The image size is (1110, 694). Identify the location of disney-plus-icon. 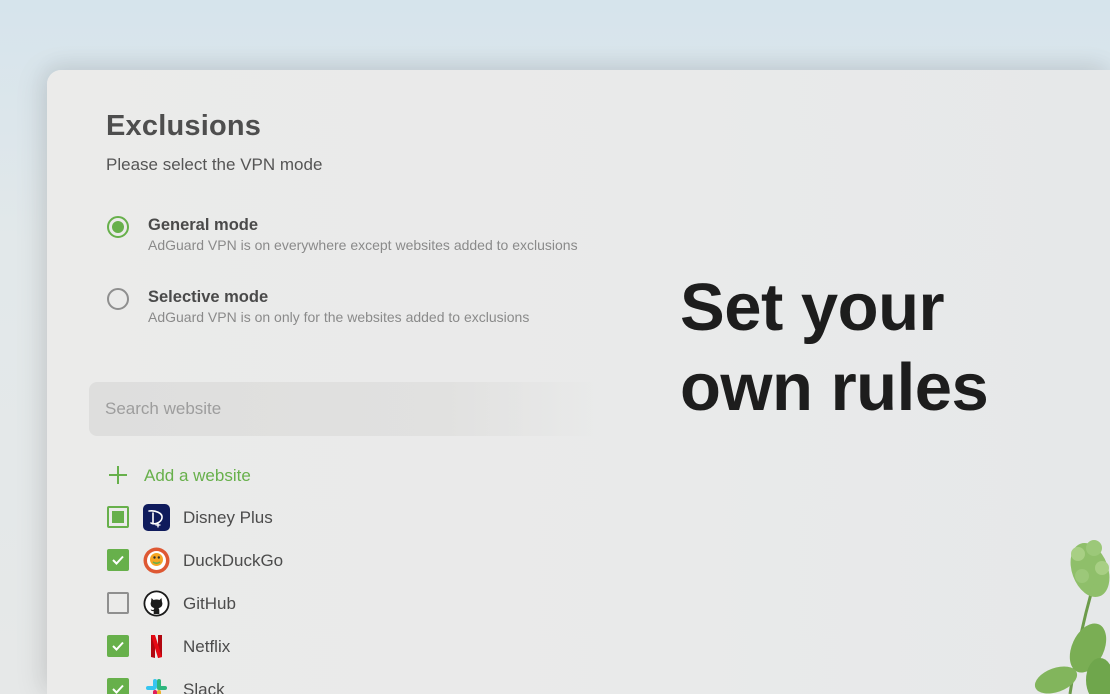
(156, 517).